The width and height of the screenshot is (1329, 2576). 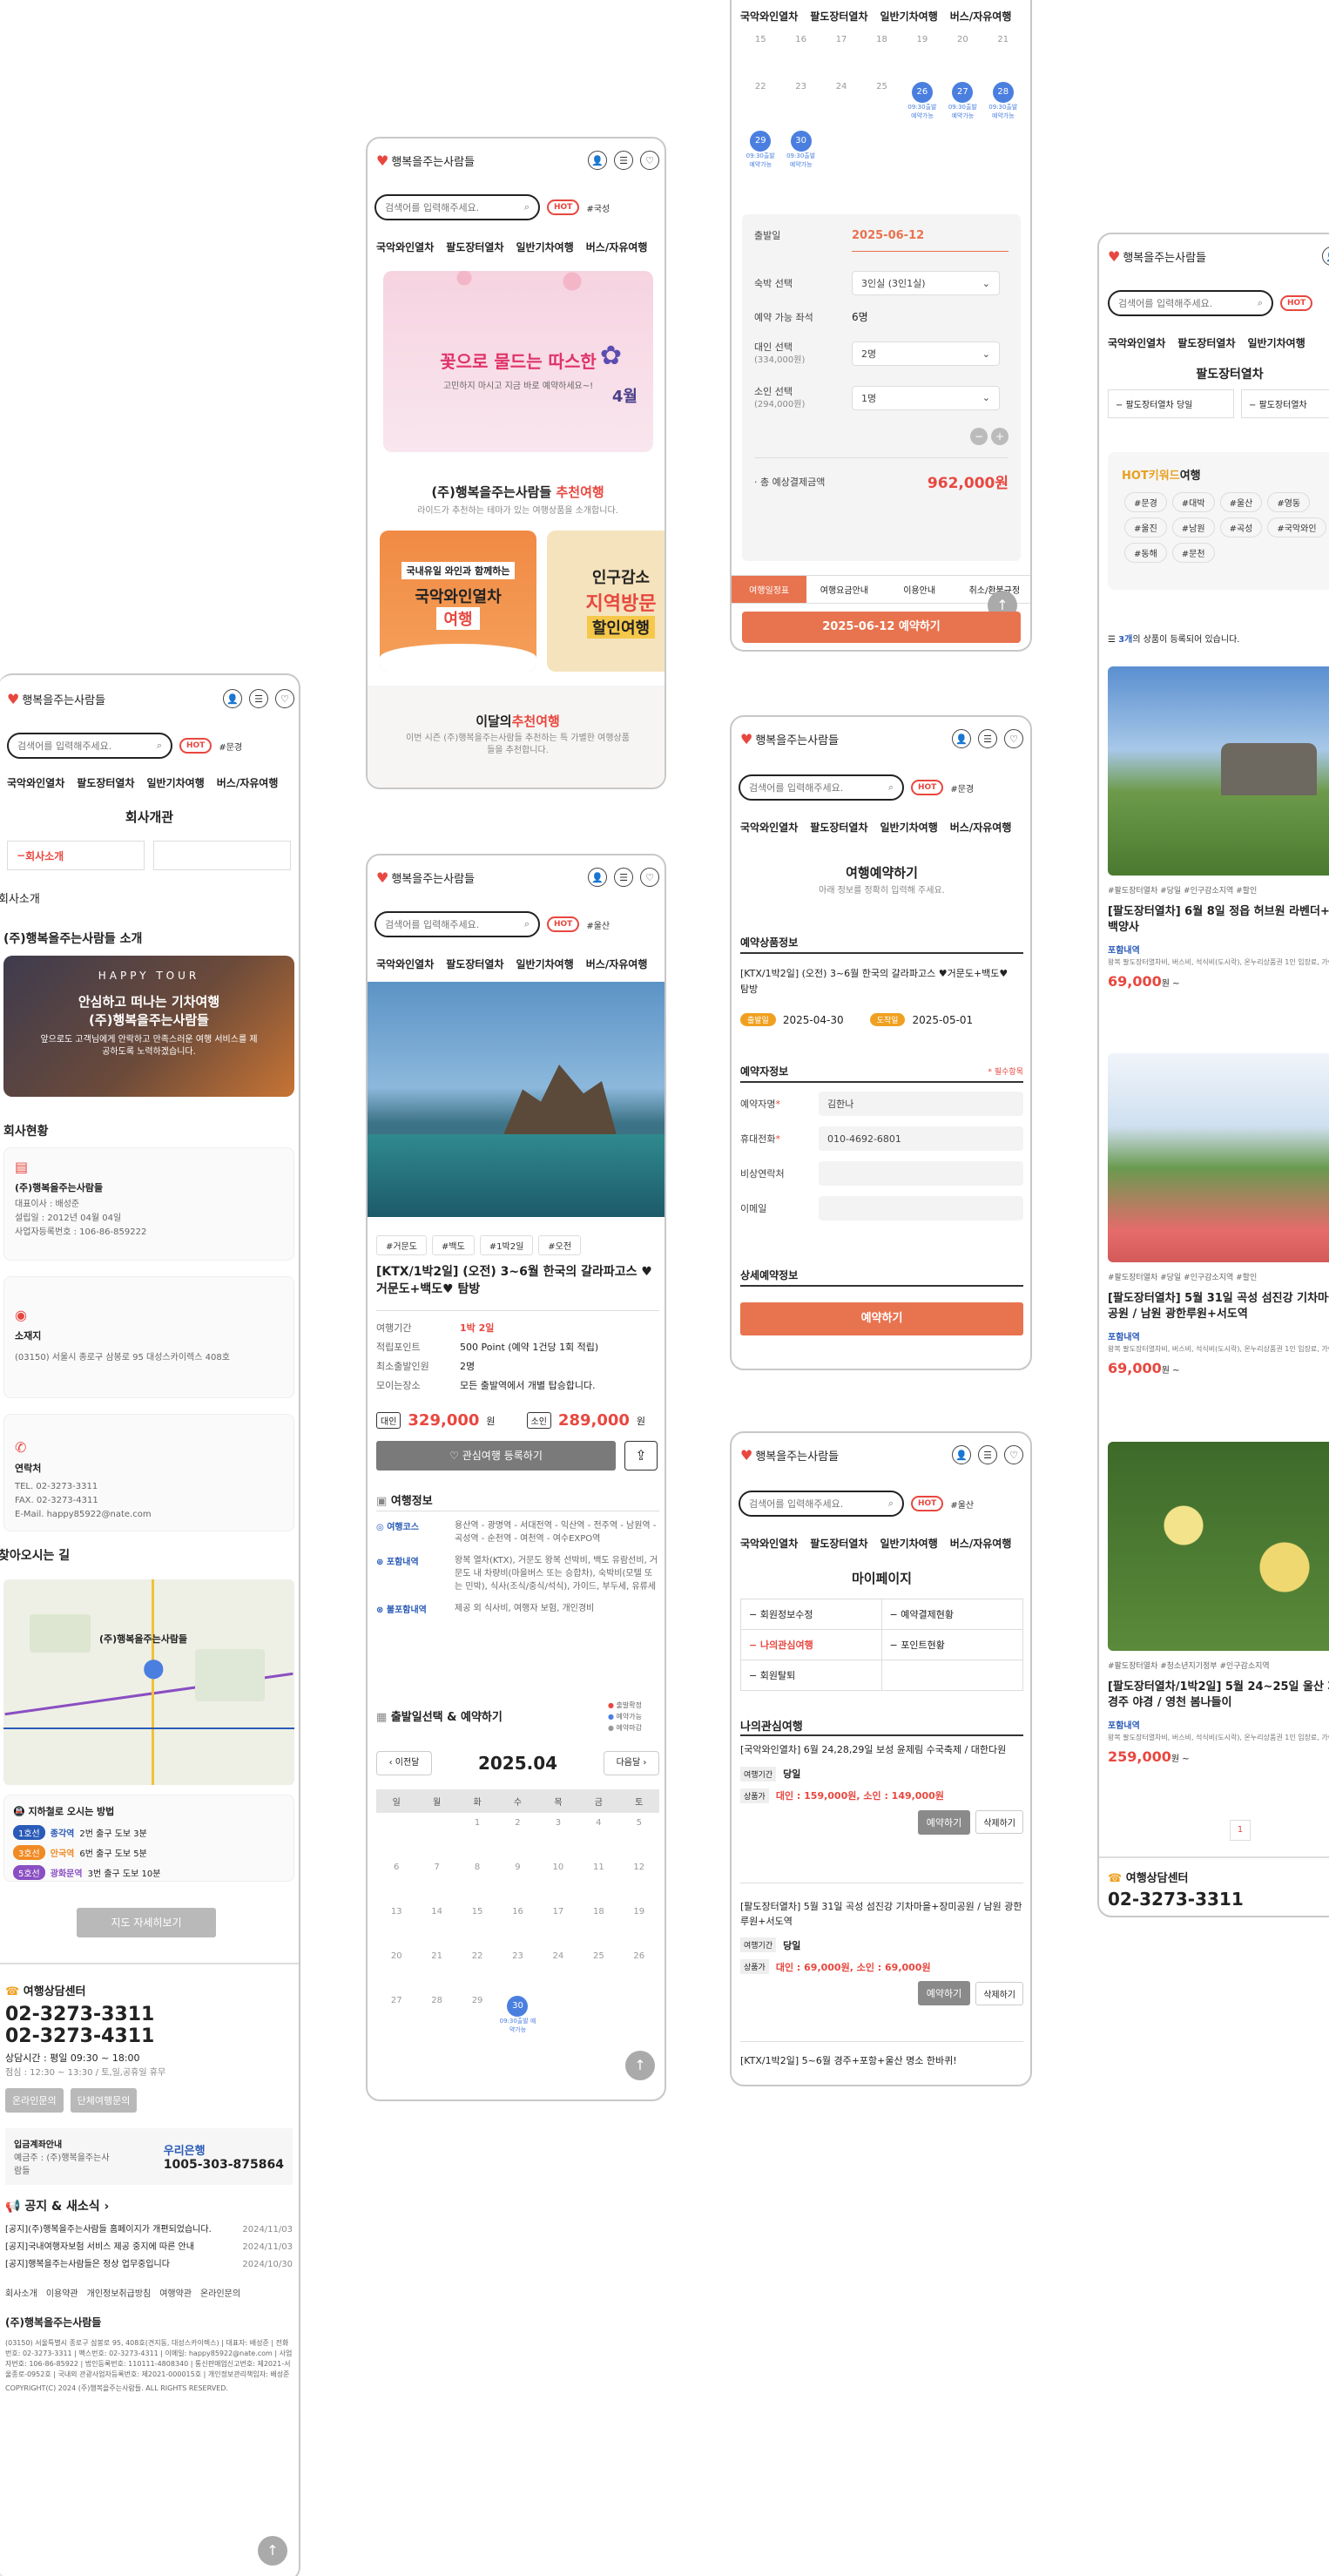 What do you see at coordinates (558, 1956) in the screenshot?
I see `calendar-day: 24` at bounding box center [558, 1956].